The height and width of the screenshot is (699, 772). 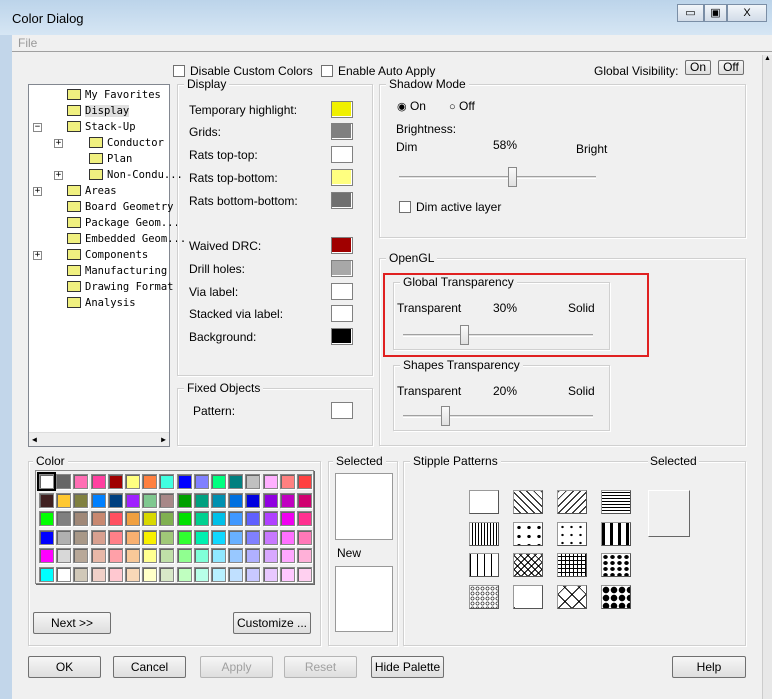 What do you see at coordinates (411, 106) in the screenshot?
I see `shadow-on-radio: ◉ On` at bounding box center [411, 106].